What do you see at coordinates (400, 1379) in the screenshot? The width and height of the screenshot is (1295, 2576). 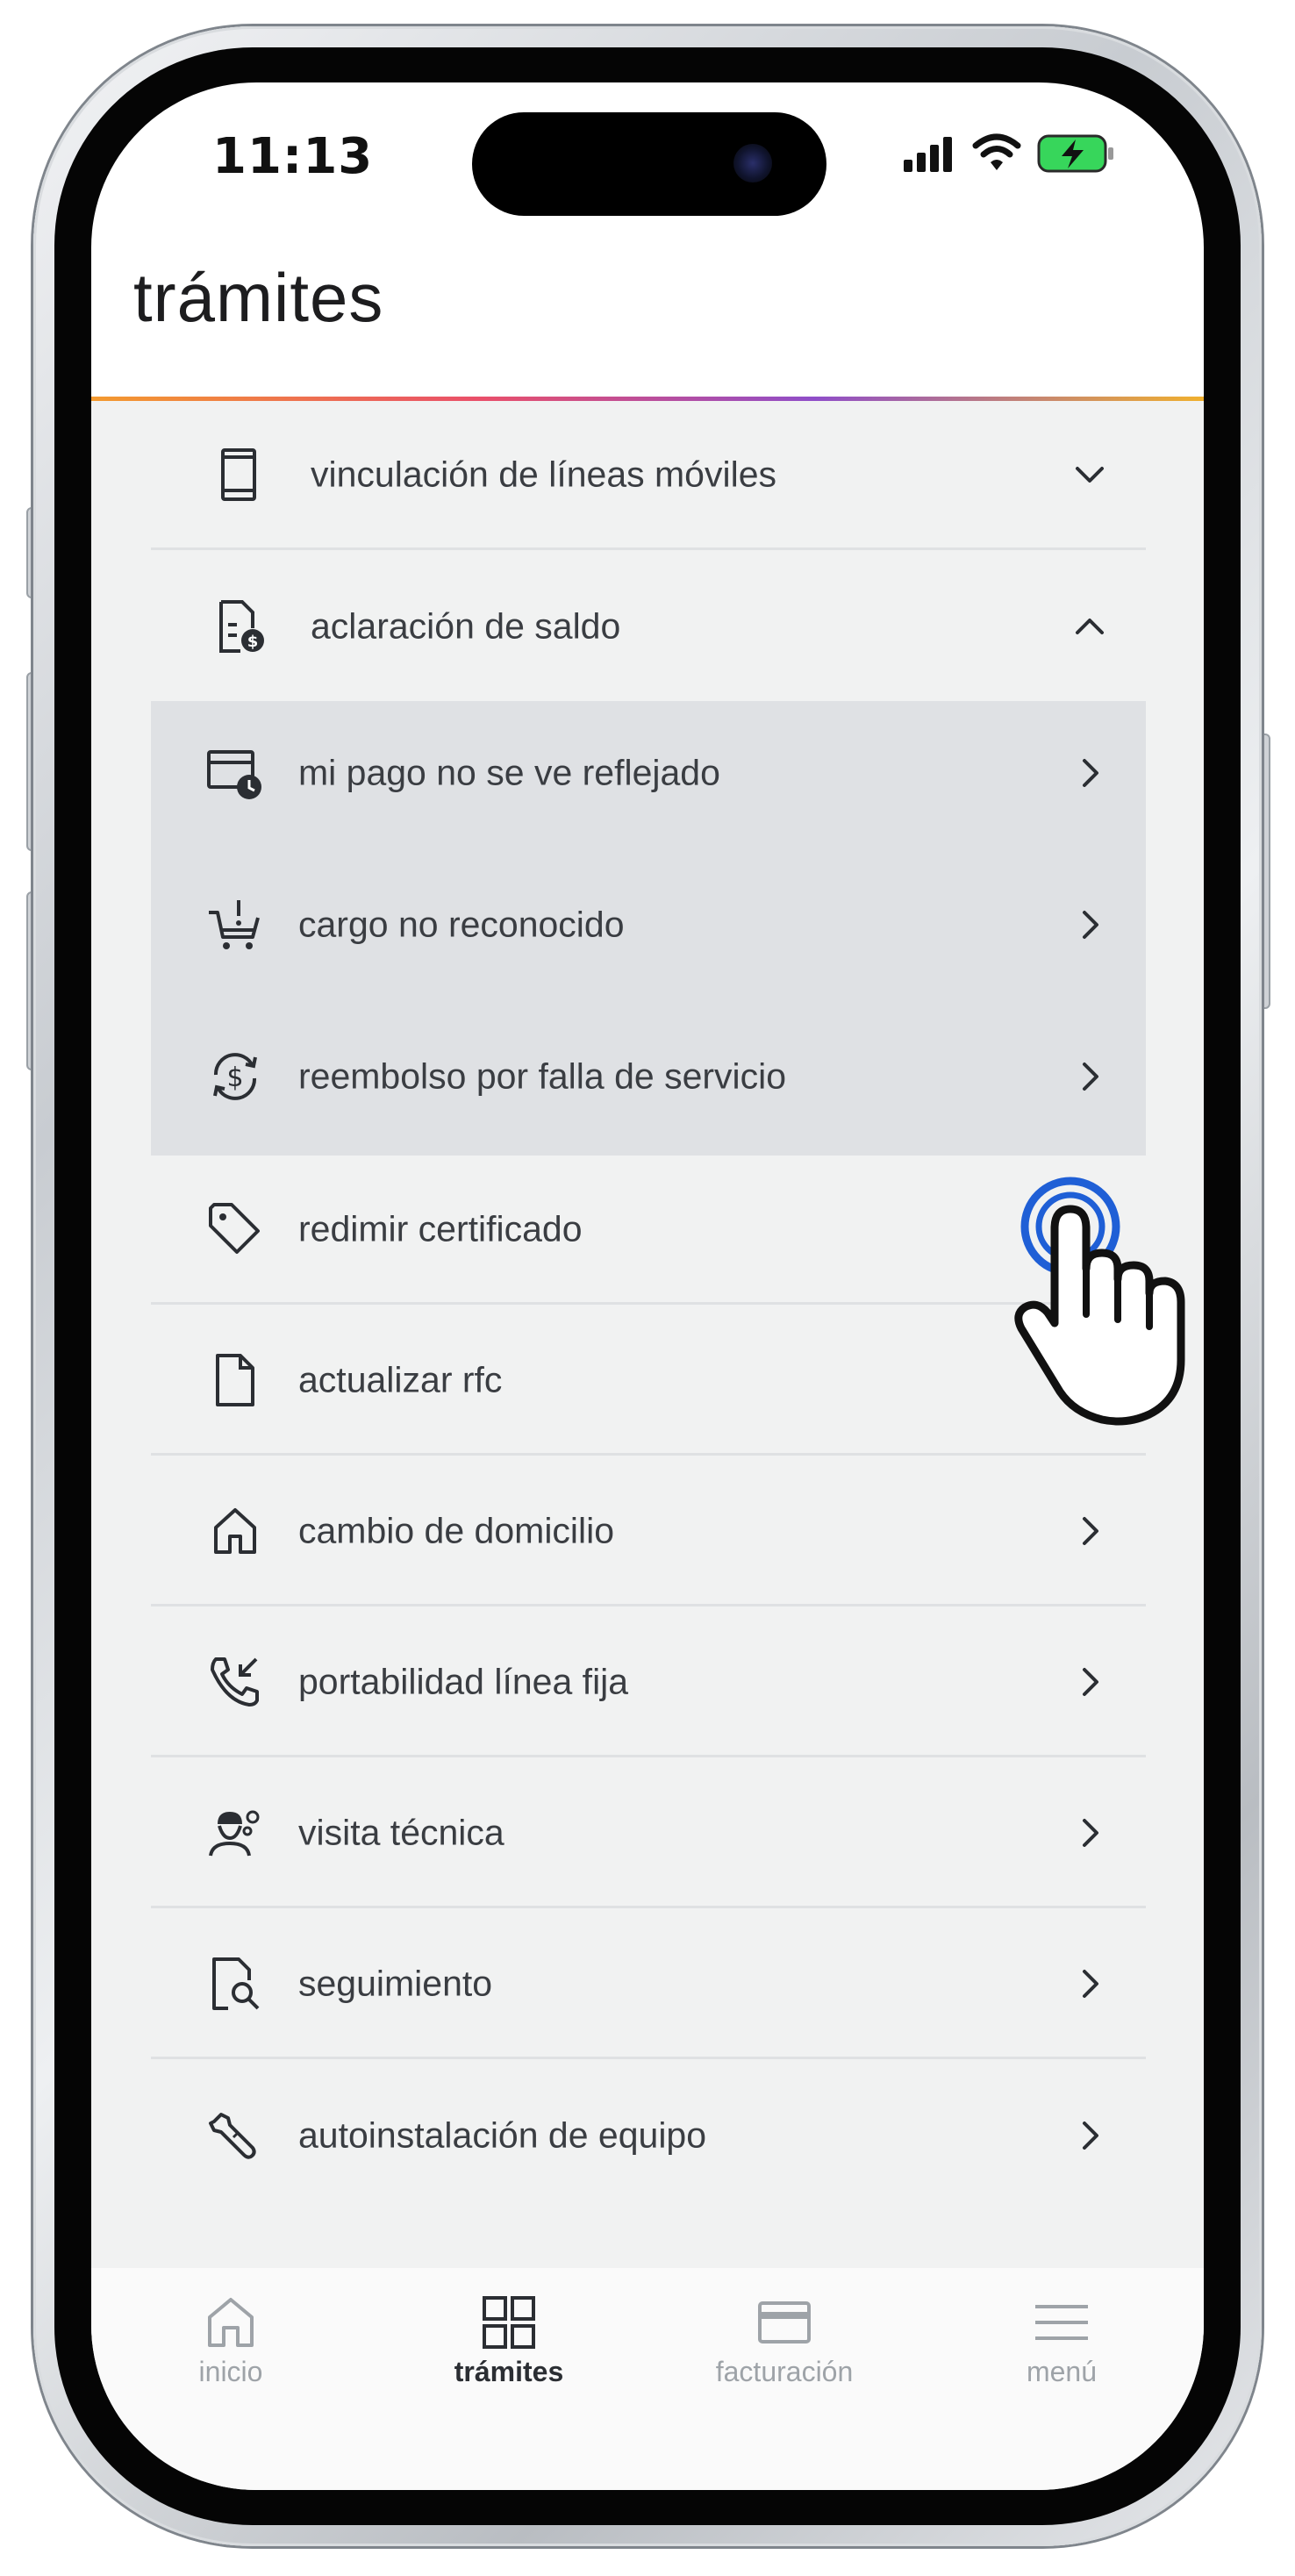 I see `list-item-label: actualizar rfc` at bounding box center [400, 1379].